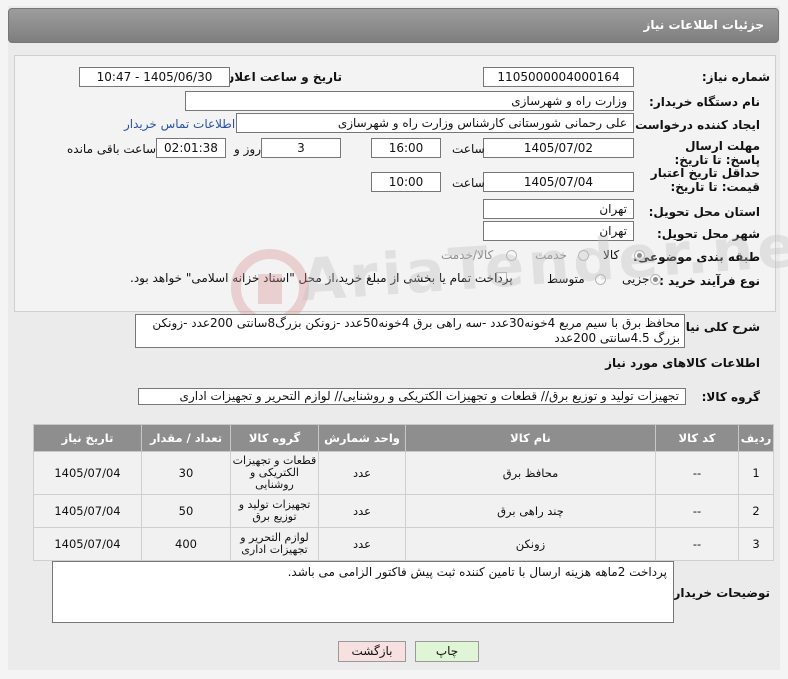 This screenshot has width=788, height=679. I want to click on delivery-city-label: شهر محل تحویل:, so click(708, 234).